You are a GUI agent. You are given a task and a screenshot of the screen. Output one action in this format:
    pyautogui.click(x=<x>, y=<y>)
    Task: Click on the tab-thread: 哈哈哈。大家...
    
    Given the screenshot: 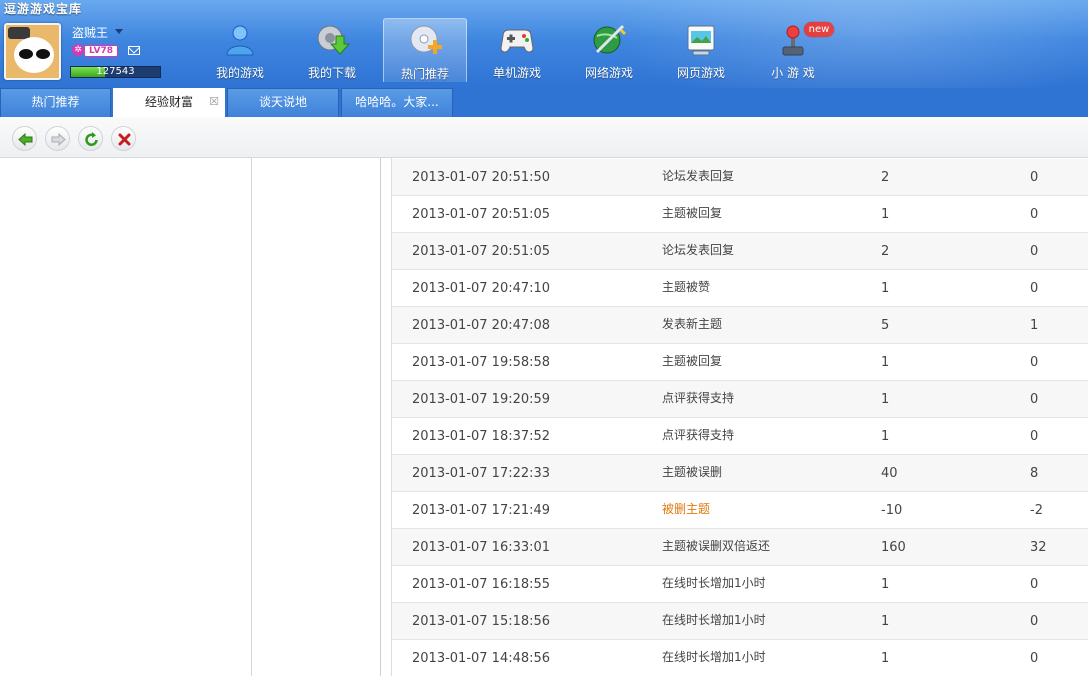 What is the action you would take?
    pyautogui.click(x=397, y=102)
    